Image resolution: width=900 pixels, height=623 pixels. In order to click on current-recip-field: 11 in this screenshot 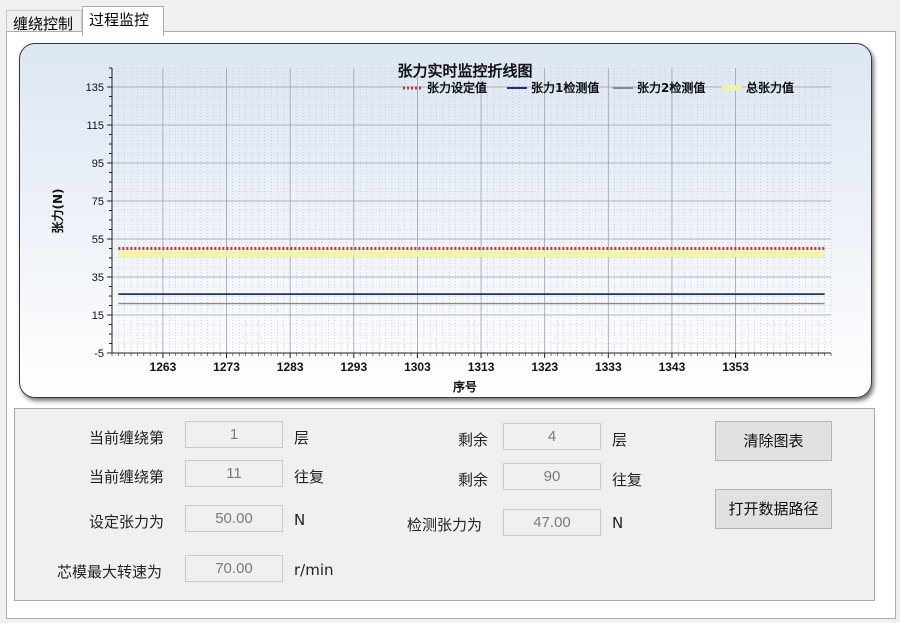, I will do `click(234, 473)`.